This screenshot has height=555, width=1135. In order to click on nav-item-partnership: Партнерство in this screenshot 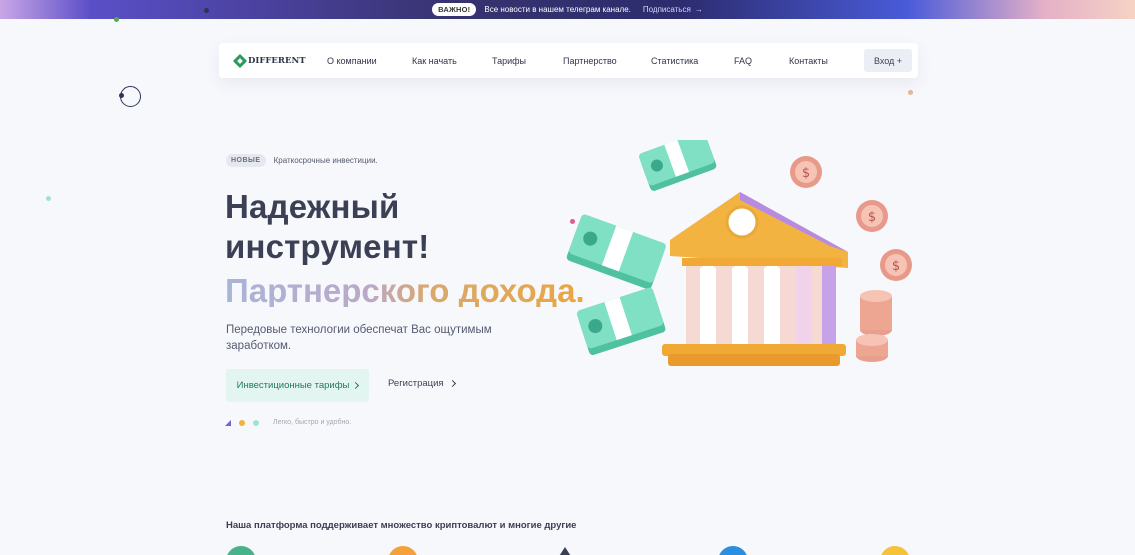, I will do `click(590, 61)`.